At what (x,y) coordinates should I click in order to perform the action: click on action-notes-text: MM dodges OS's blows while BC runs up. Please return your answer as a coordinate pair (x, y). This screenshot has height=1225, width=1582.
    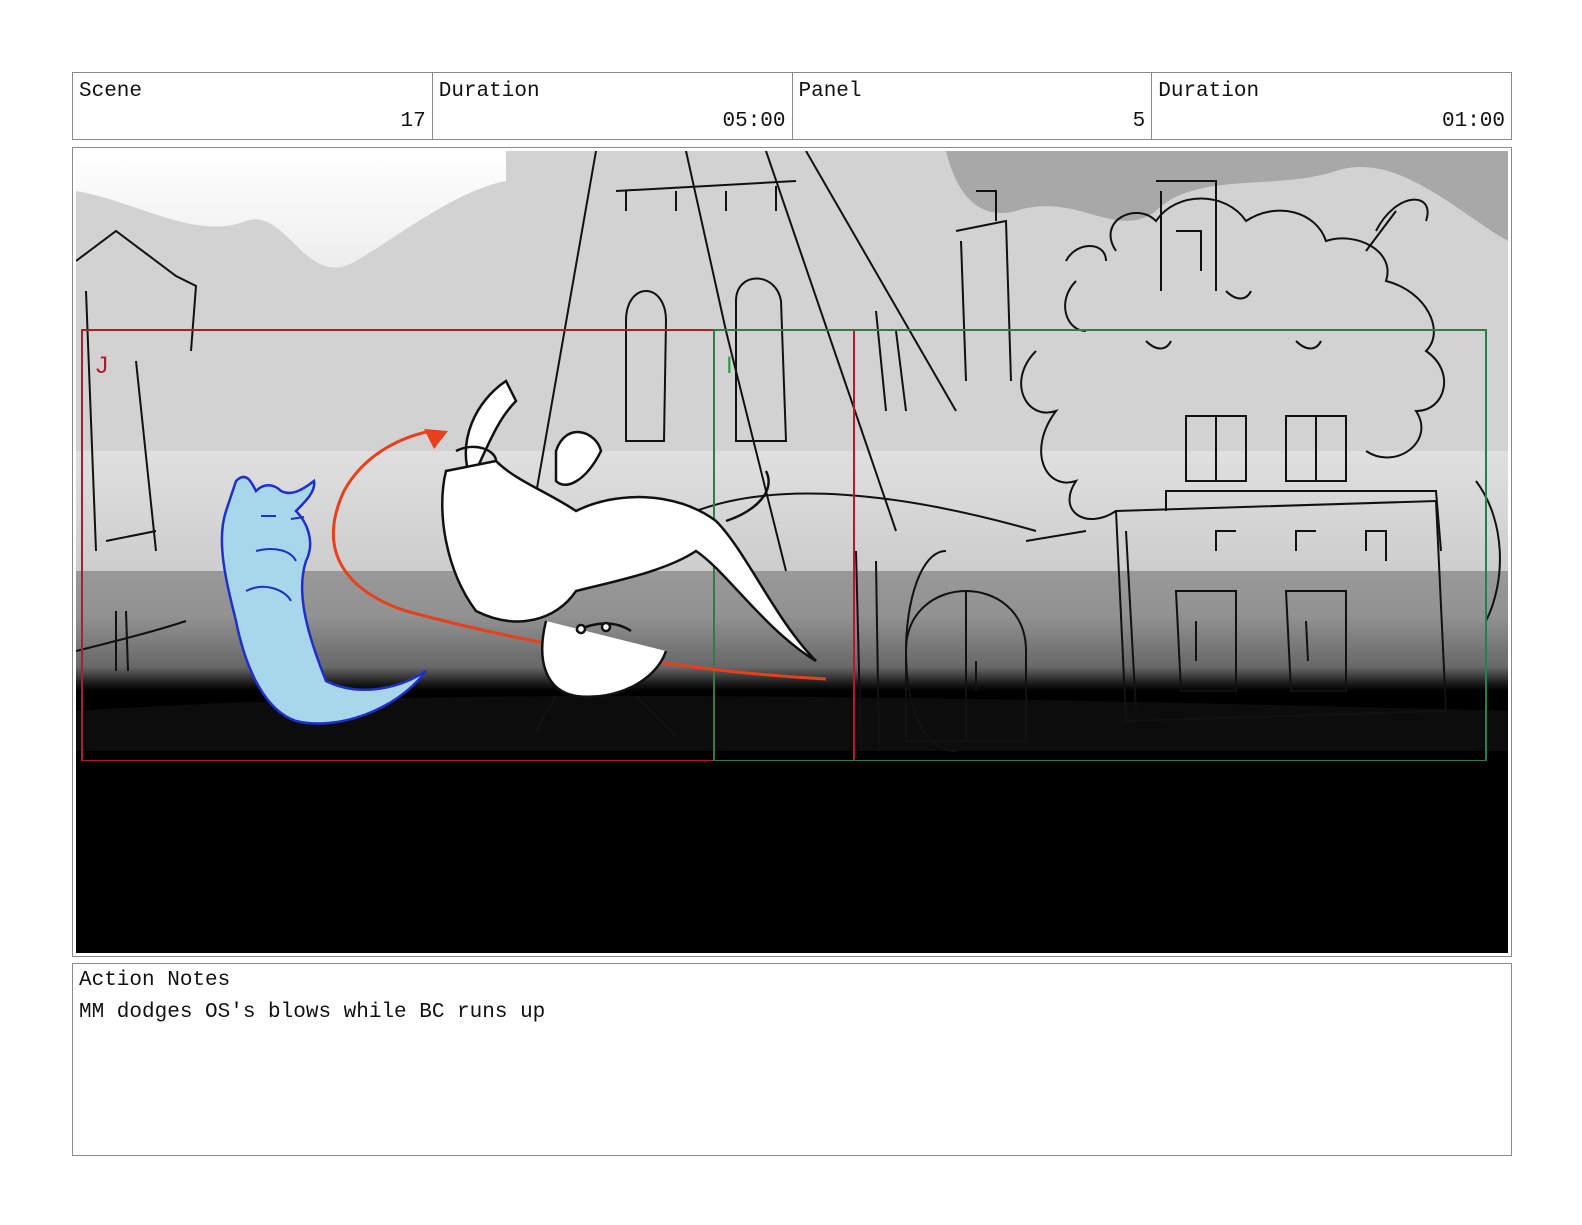
    Looking at the image, I should click on (312, 1012).